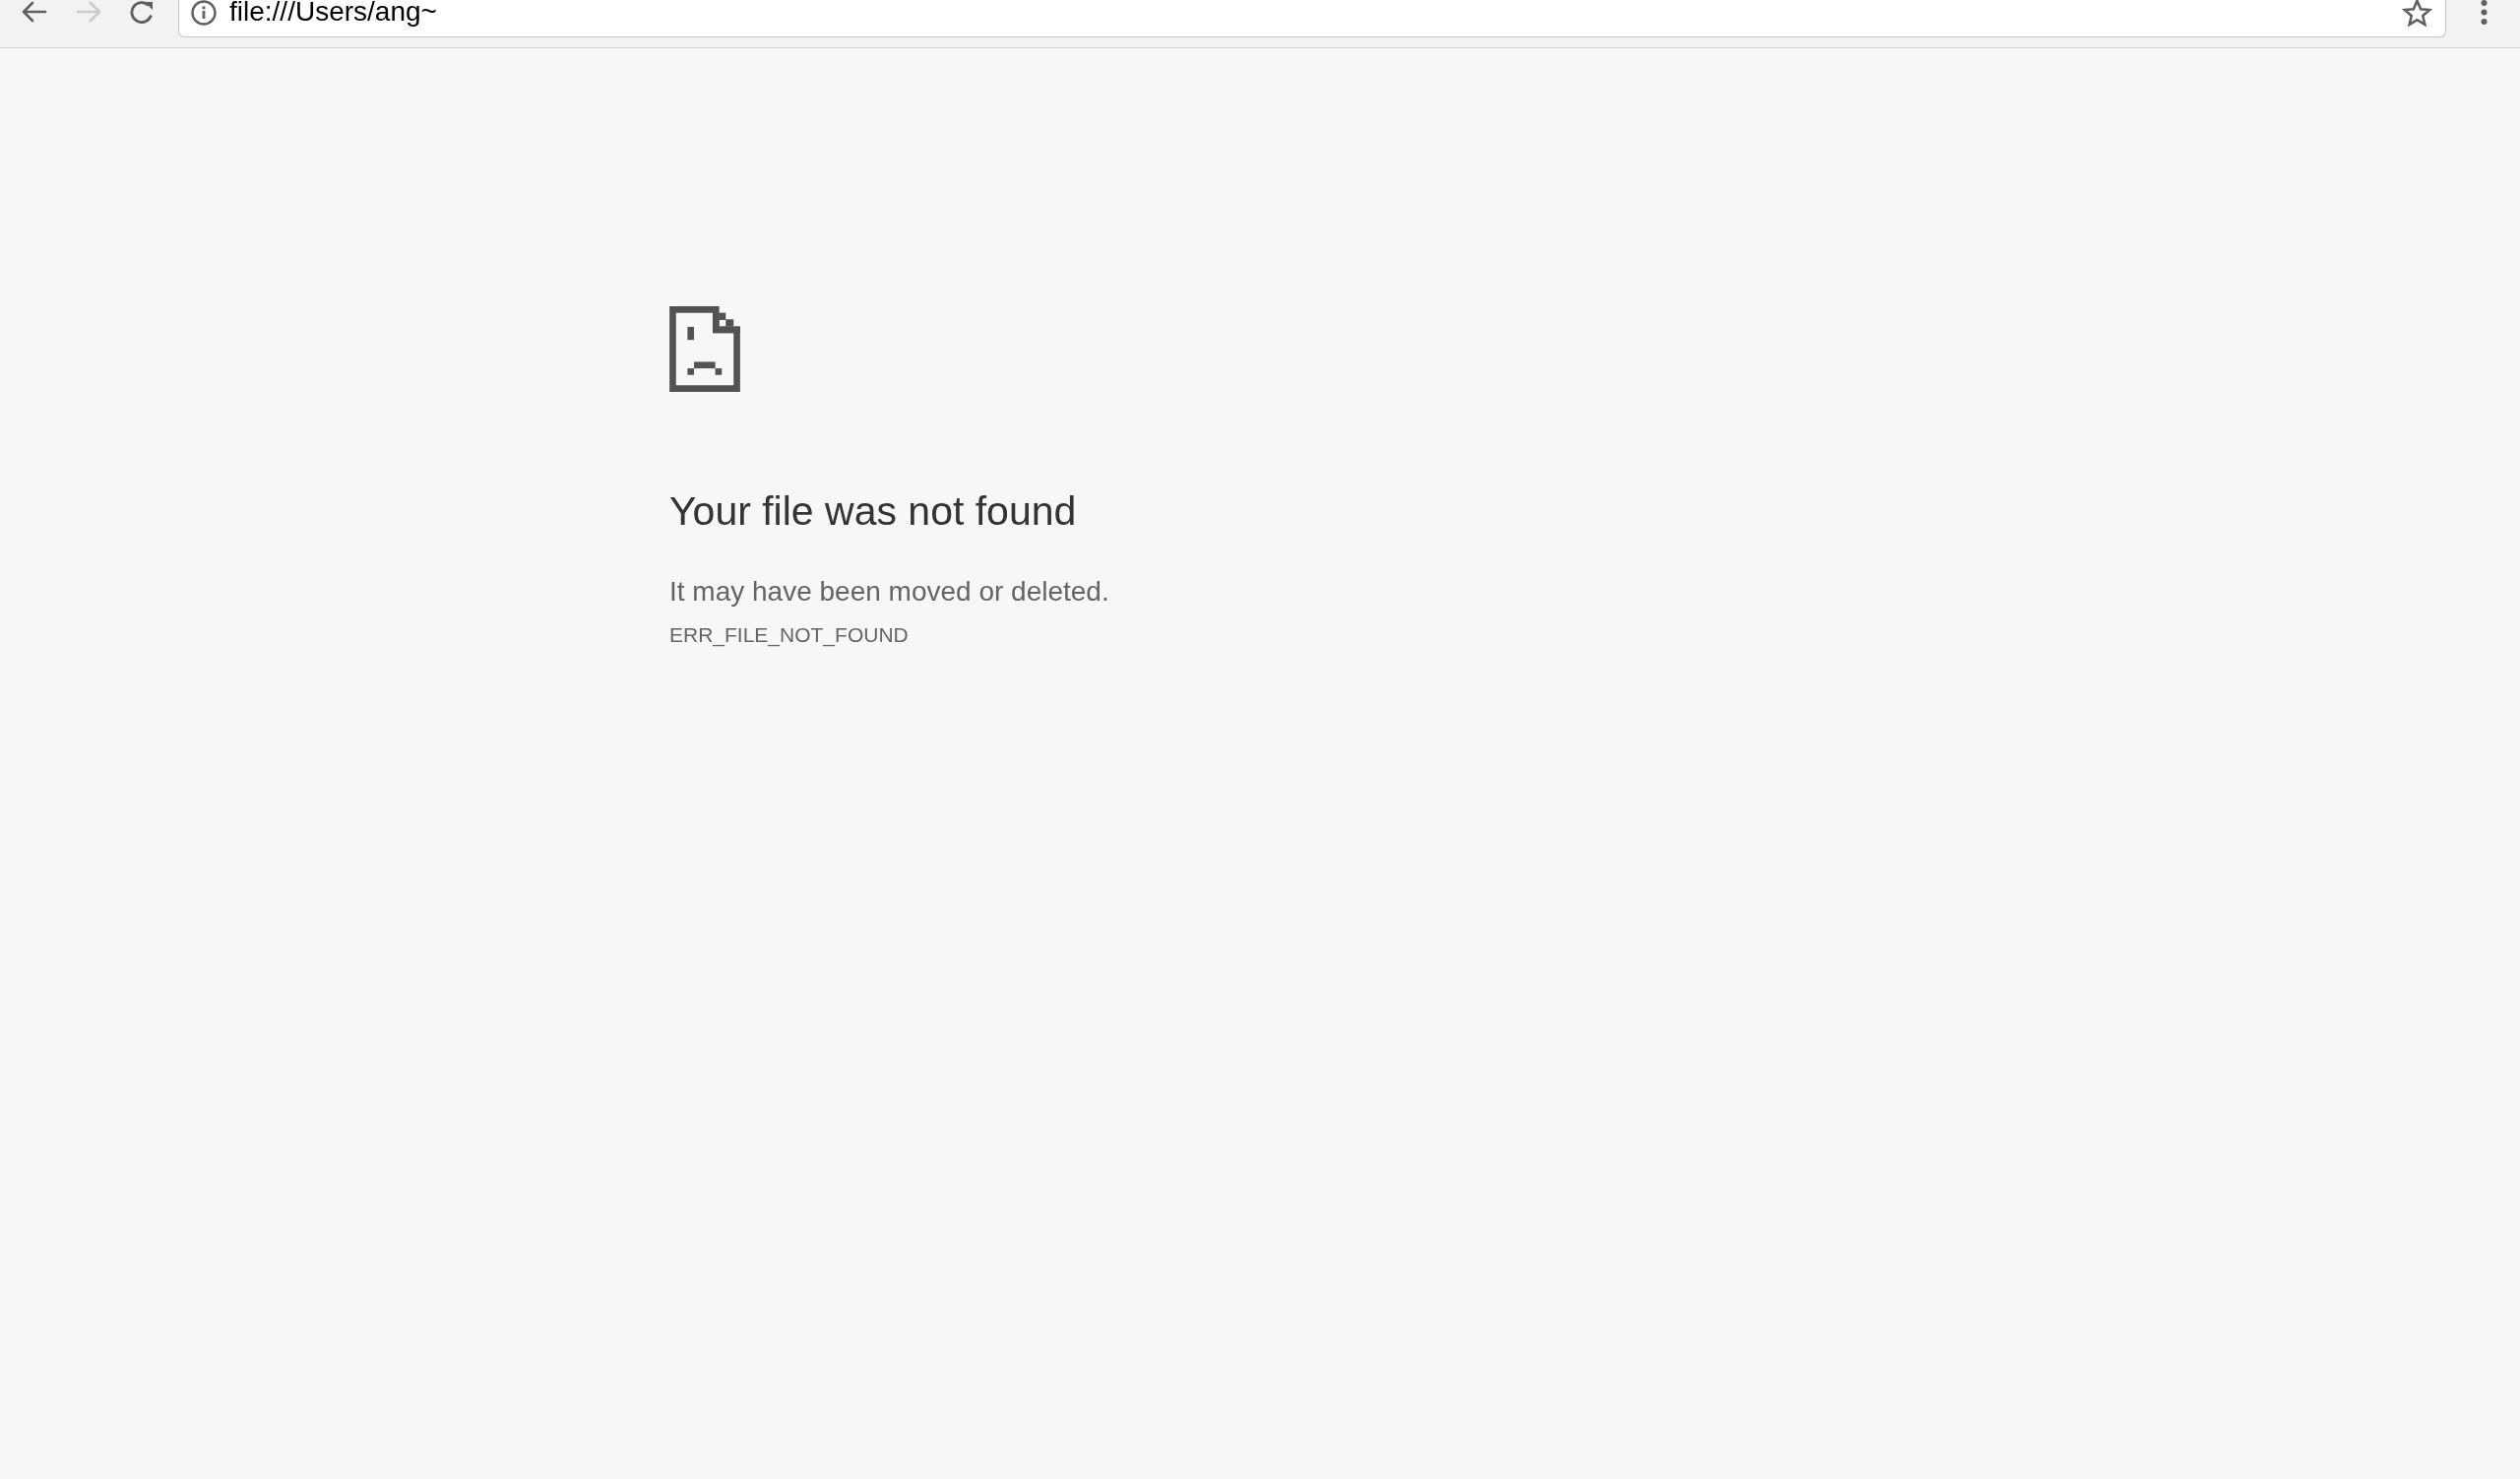 The width and height of the screenshot is (2520, 1479). What do you see at coordinates (34, 12) in the screenshot?
I see `back-arrow-icon` at bounding box center [34, 12].